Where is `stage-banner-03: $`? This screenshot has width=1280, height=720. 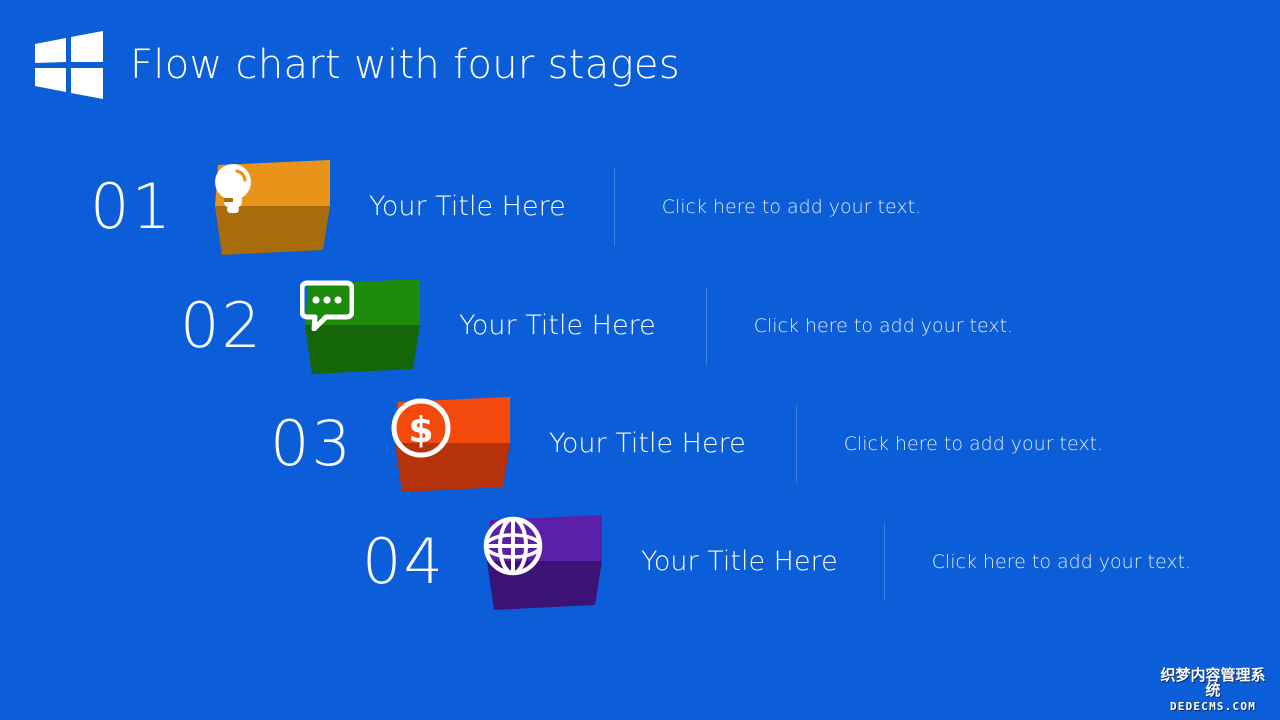 stage-banner-03: $ is located at coordinates (452, 444).